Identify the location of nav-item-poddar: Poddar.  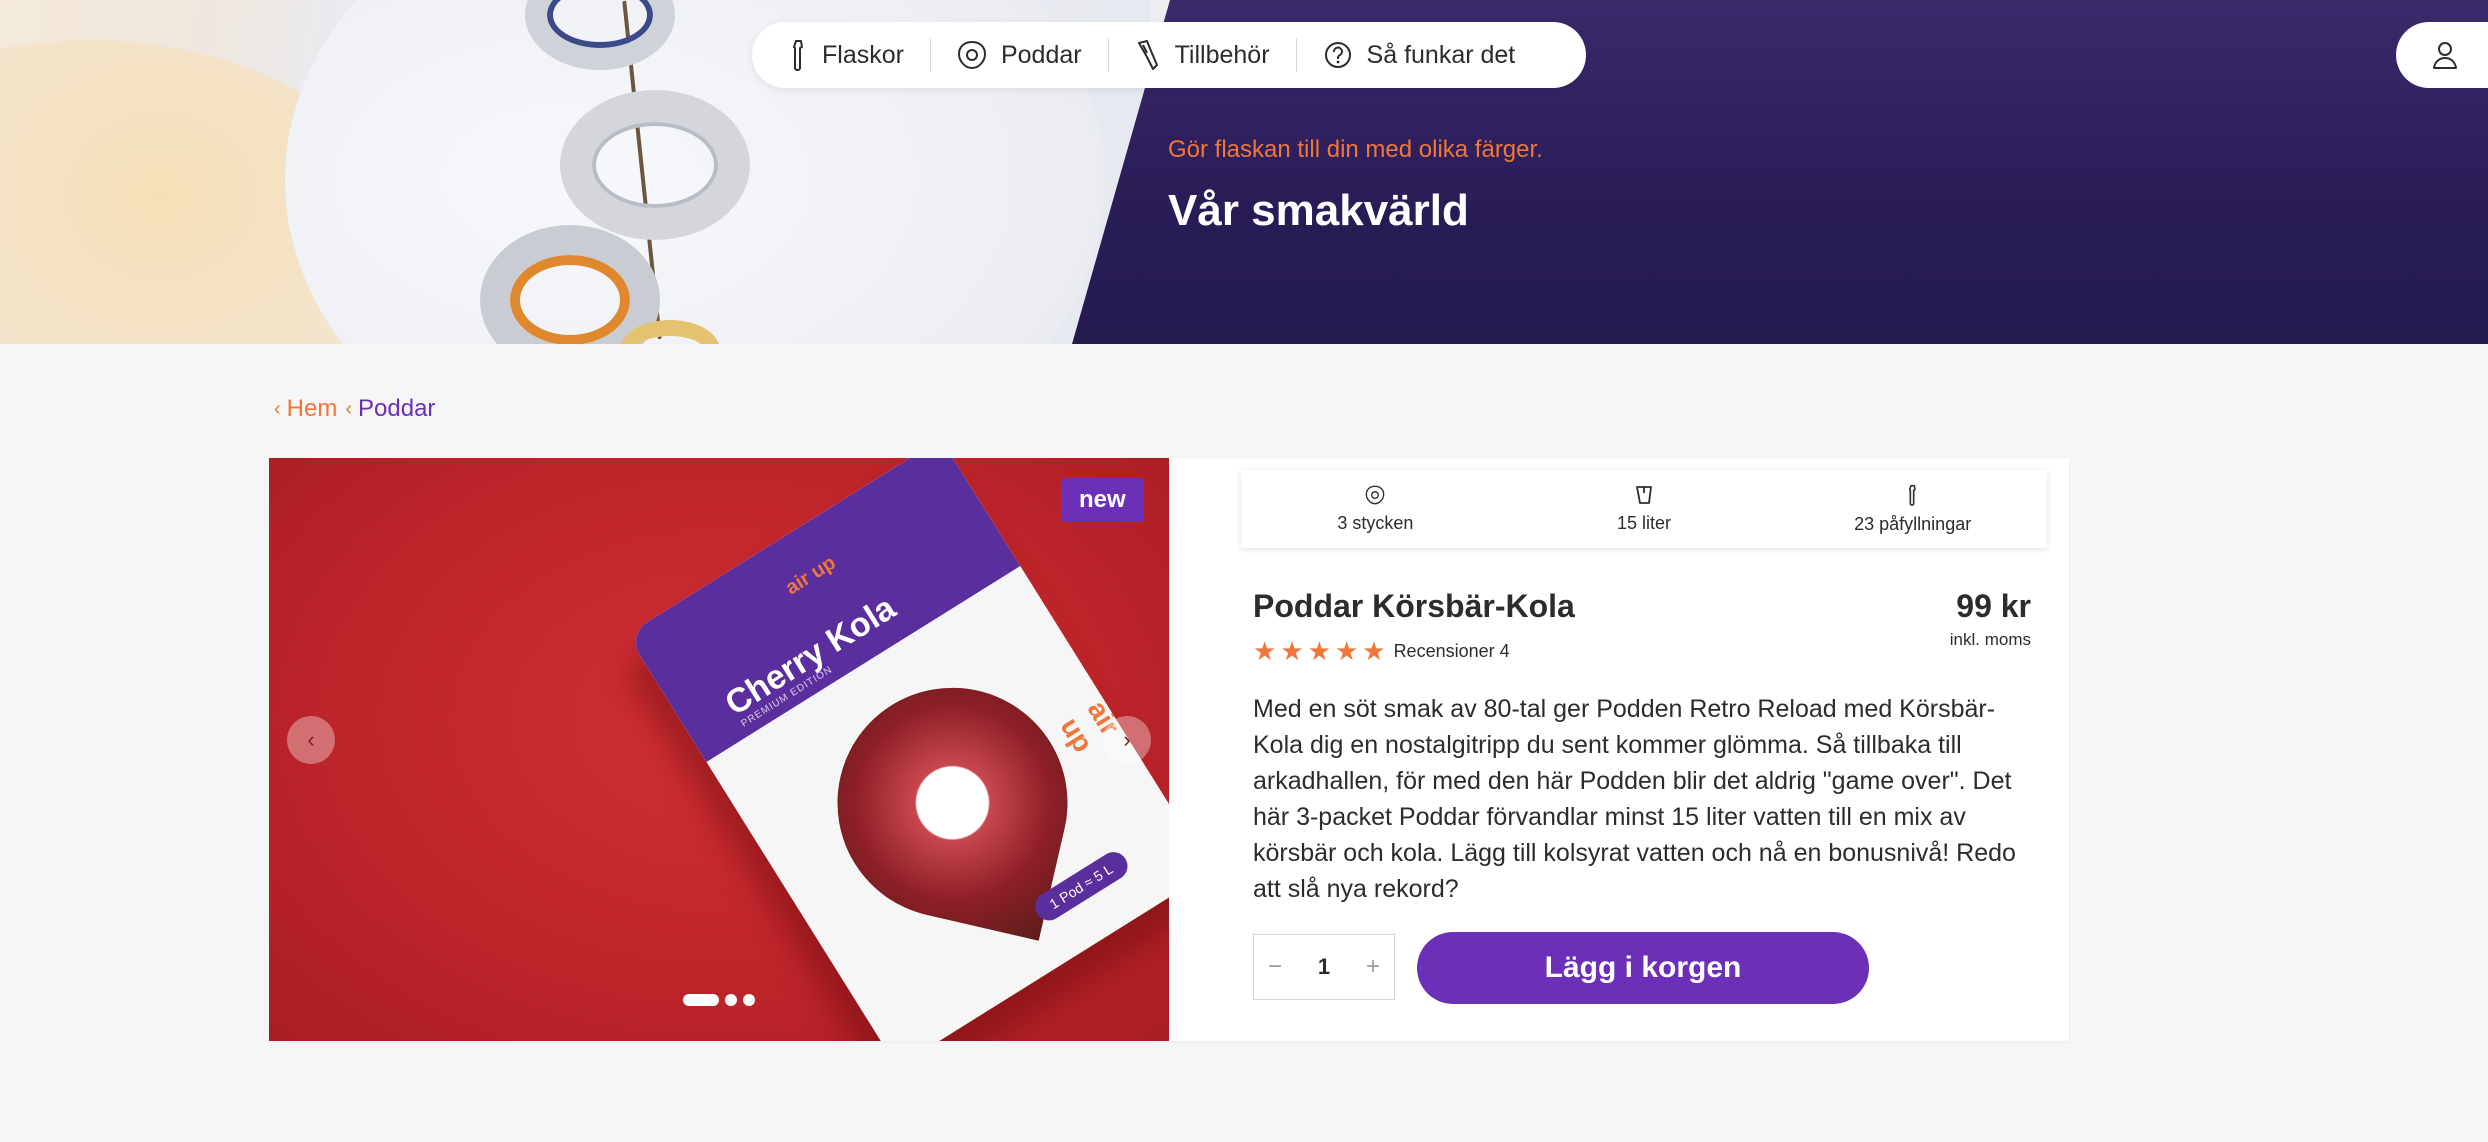
(1018, 55).